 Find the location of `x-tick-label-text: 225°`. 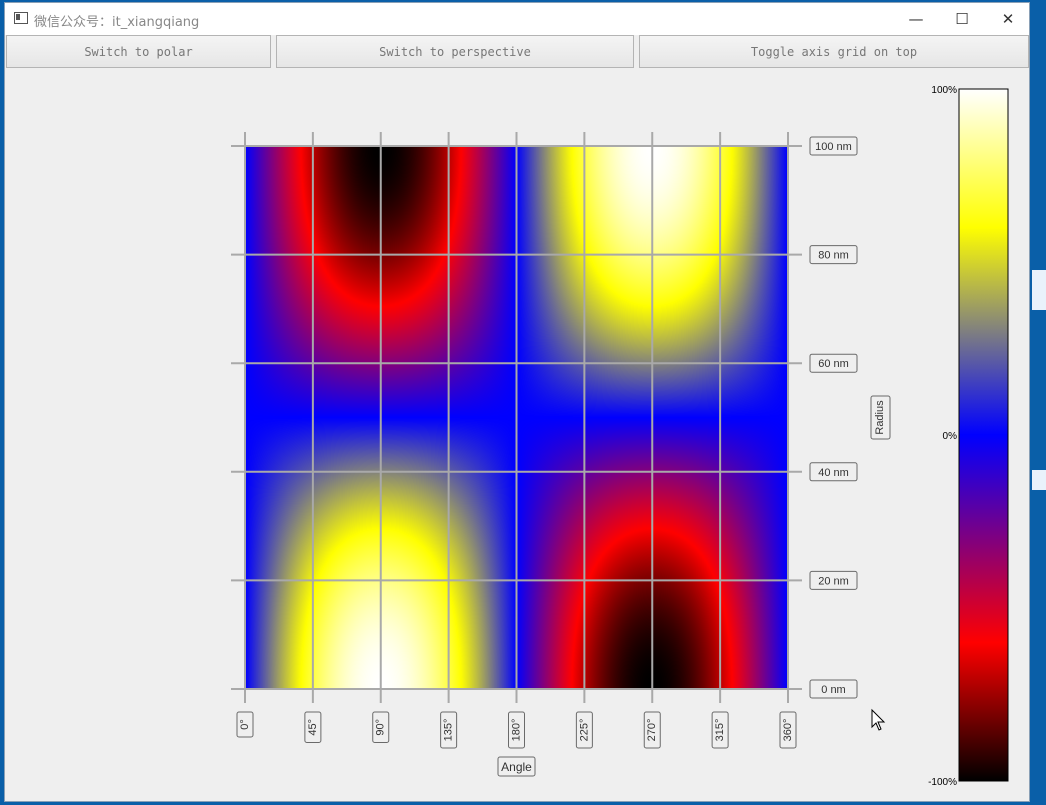

x-tick-label-text: 225° is located at coordinates (584, 730).